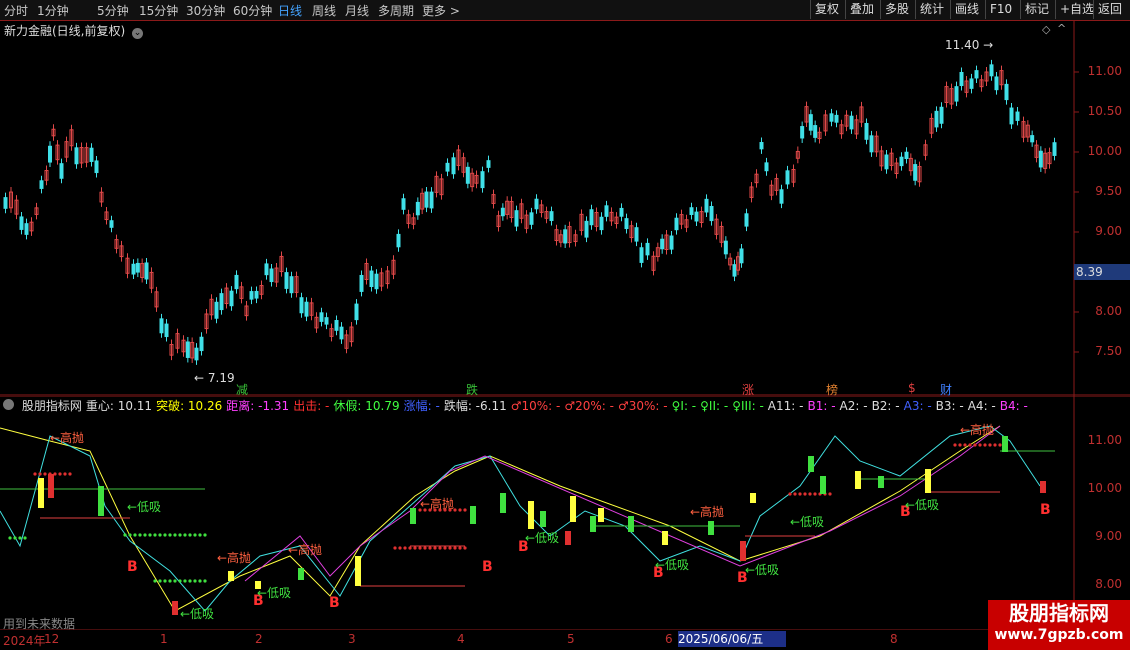 Image resolution: width=1130 pixels, height=650 pixels. What do you see at coordinates (1104, 151) in the screenshot?
I see `price-axis-label: 10.00` at bounding box center [1104, 151].